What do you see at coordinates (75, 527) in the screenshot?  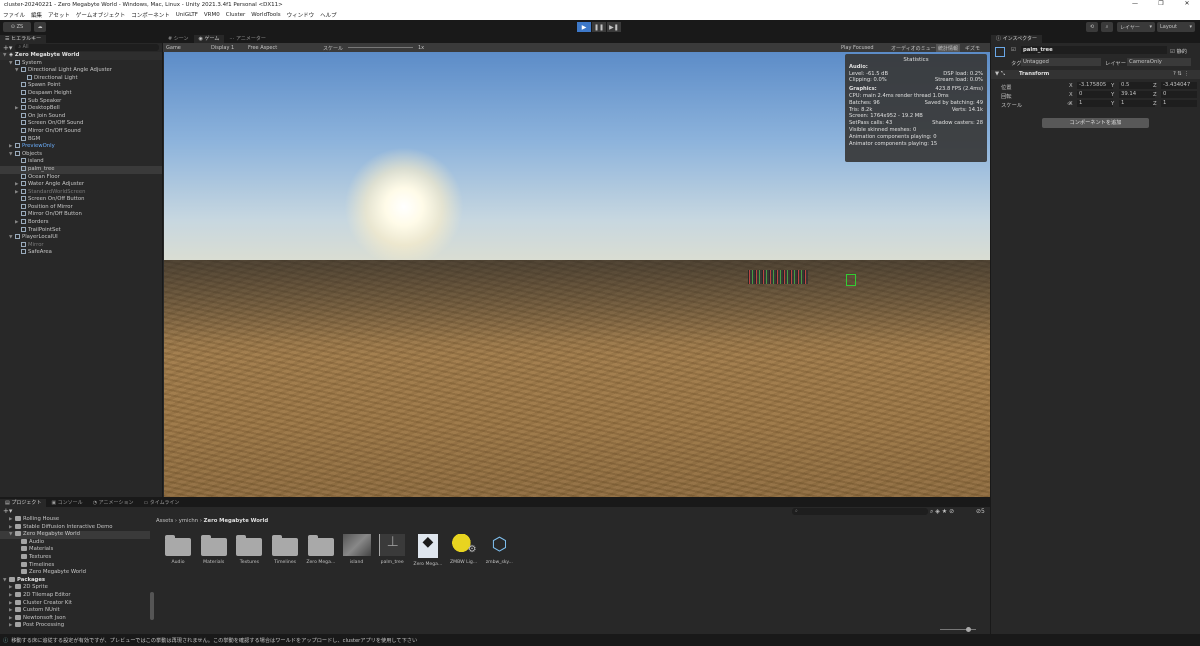 I see `project-tree-item: ▶ Stable Diffusion Interactive Demo` at bounding box center [75, 527].